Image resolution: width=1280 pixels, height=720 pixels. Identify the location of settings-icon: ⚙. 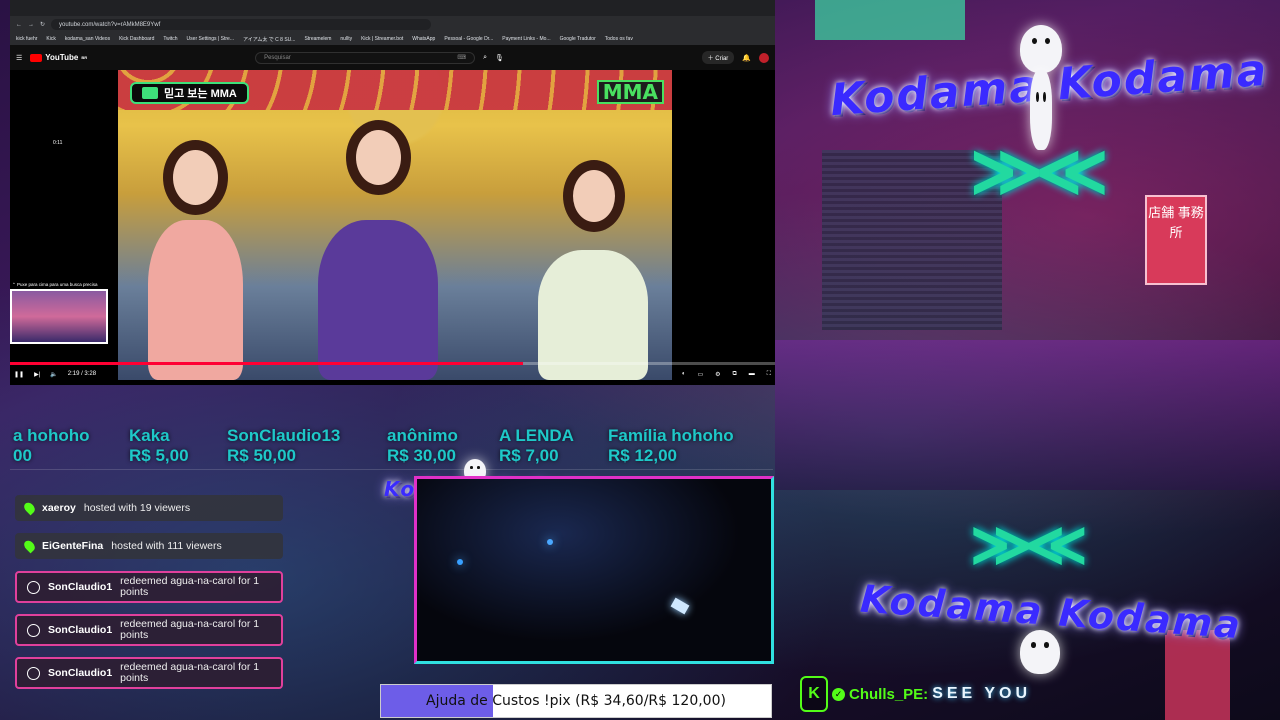
(717, 374).